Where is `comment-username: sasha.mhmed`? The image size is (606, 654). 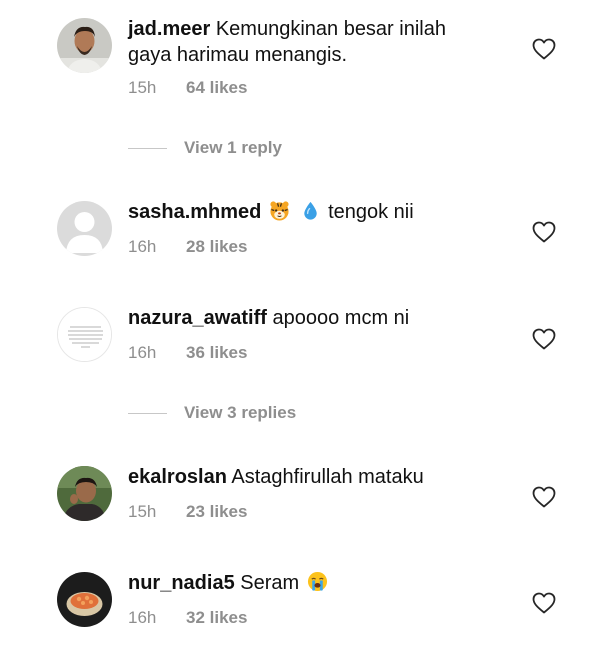
comment-username: sasha.mhmed is located at coordinates (194, 212).